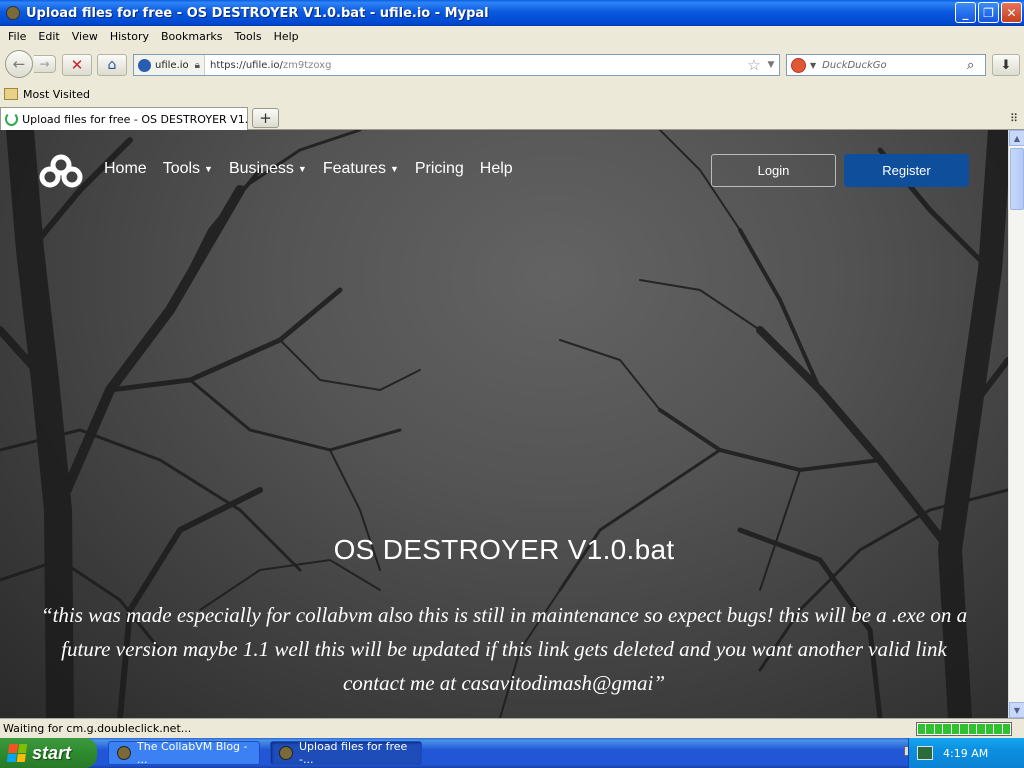 This screenshot has height=768, width=1024. Describe the element at coordinates (1011, 12) in the screenshot. I see `close-button: ✕` at that location.